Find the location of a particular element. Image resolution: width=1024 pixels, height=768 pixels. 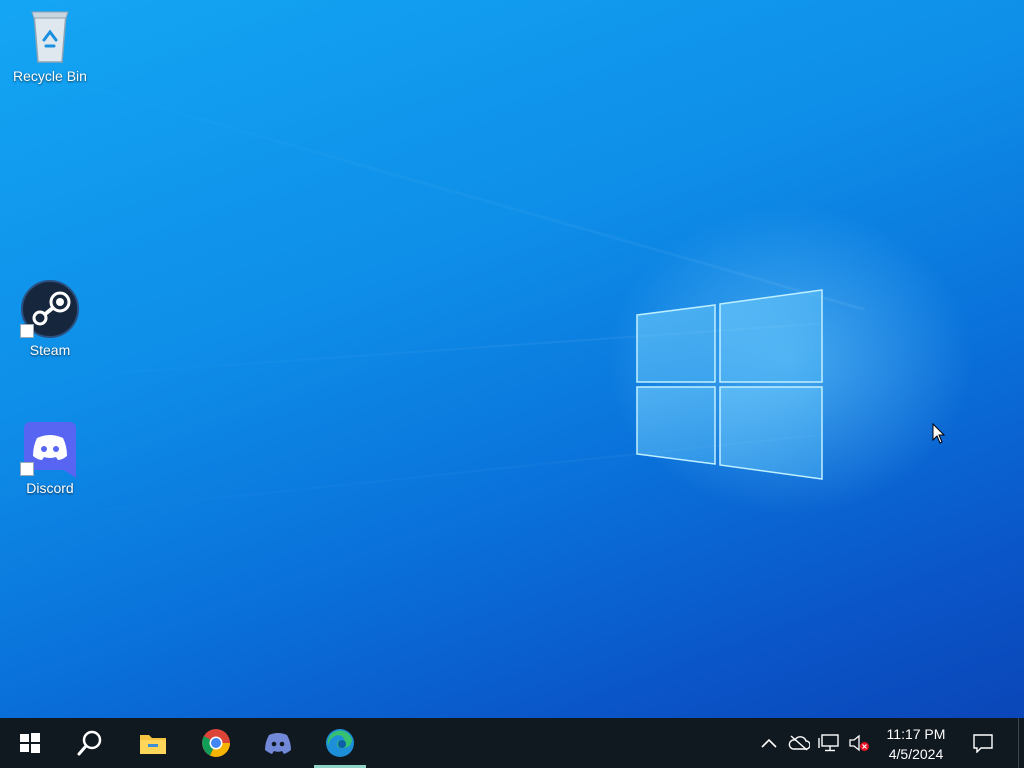

windows-wallpaper-logo is located at coordinates (729, 384).